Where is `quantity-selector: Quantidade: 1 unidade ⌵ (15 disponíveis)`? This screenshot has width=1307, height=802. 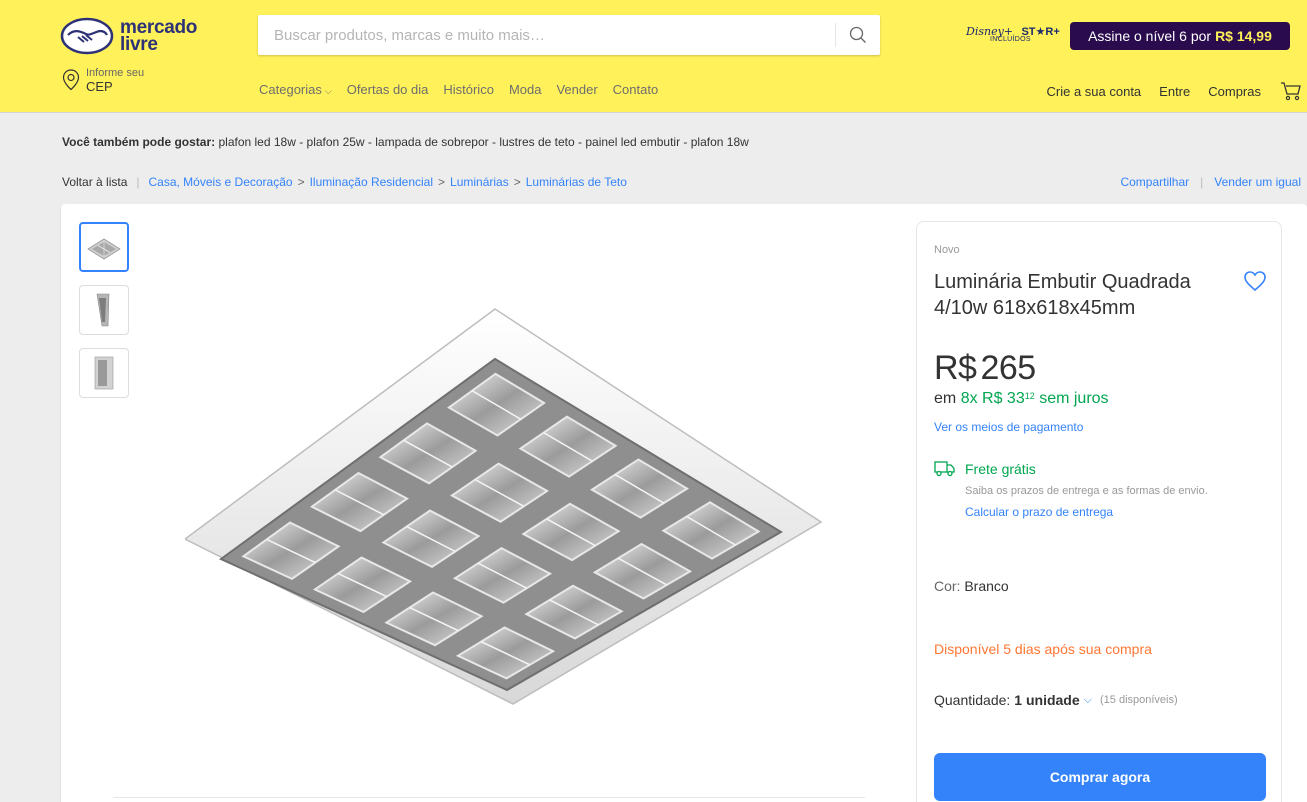 quantity-selector: Quantidade: 1 unidade ⌵ (15 disponíveis) is located at coordinates (1056, 700).